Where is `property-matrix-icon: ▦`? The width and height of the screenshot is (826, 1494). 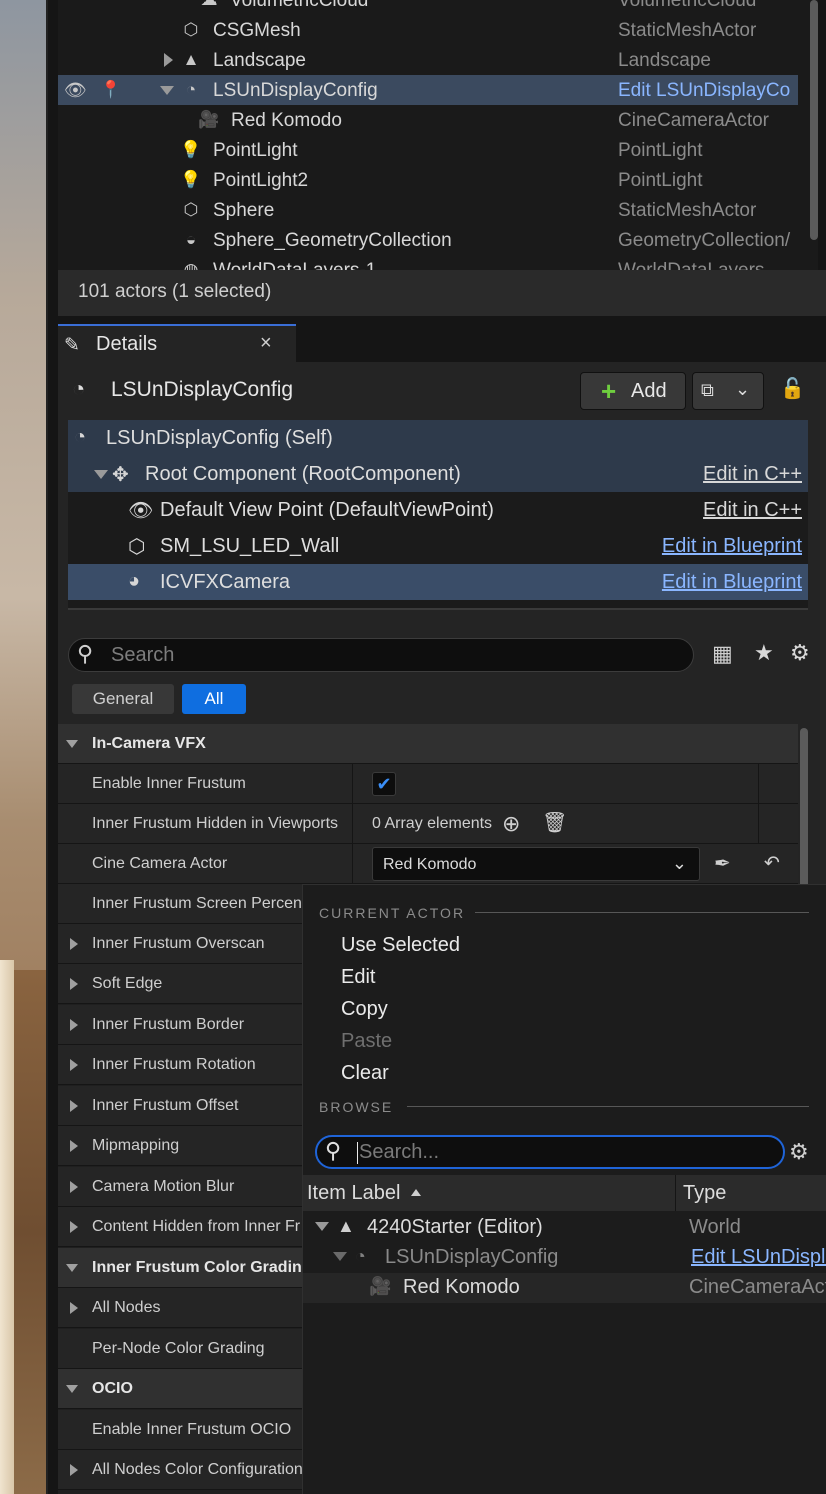
property-matrix-icon: ▦ is located at coordinates (722, 654).